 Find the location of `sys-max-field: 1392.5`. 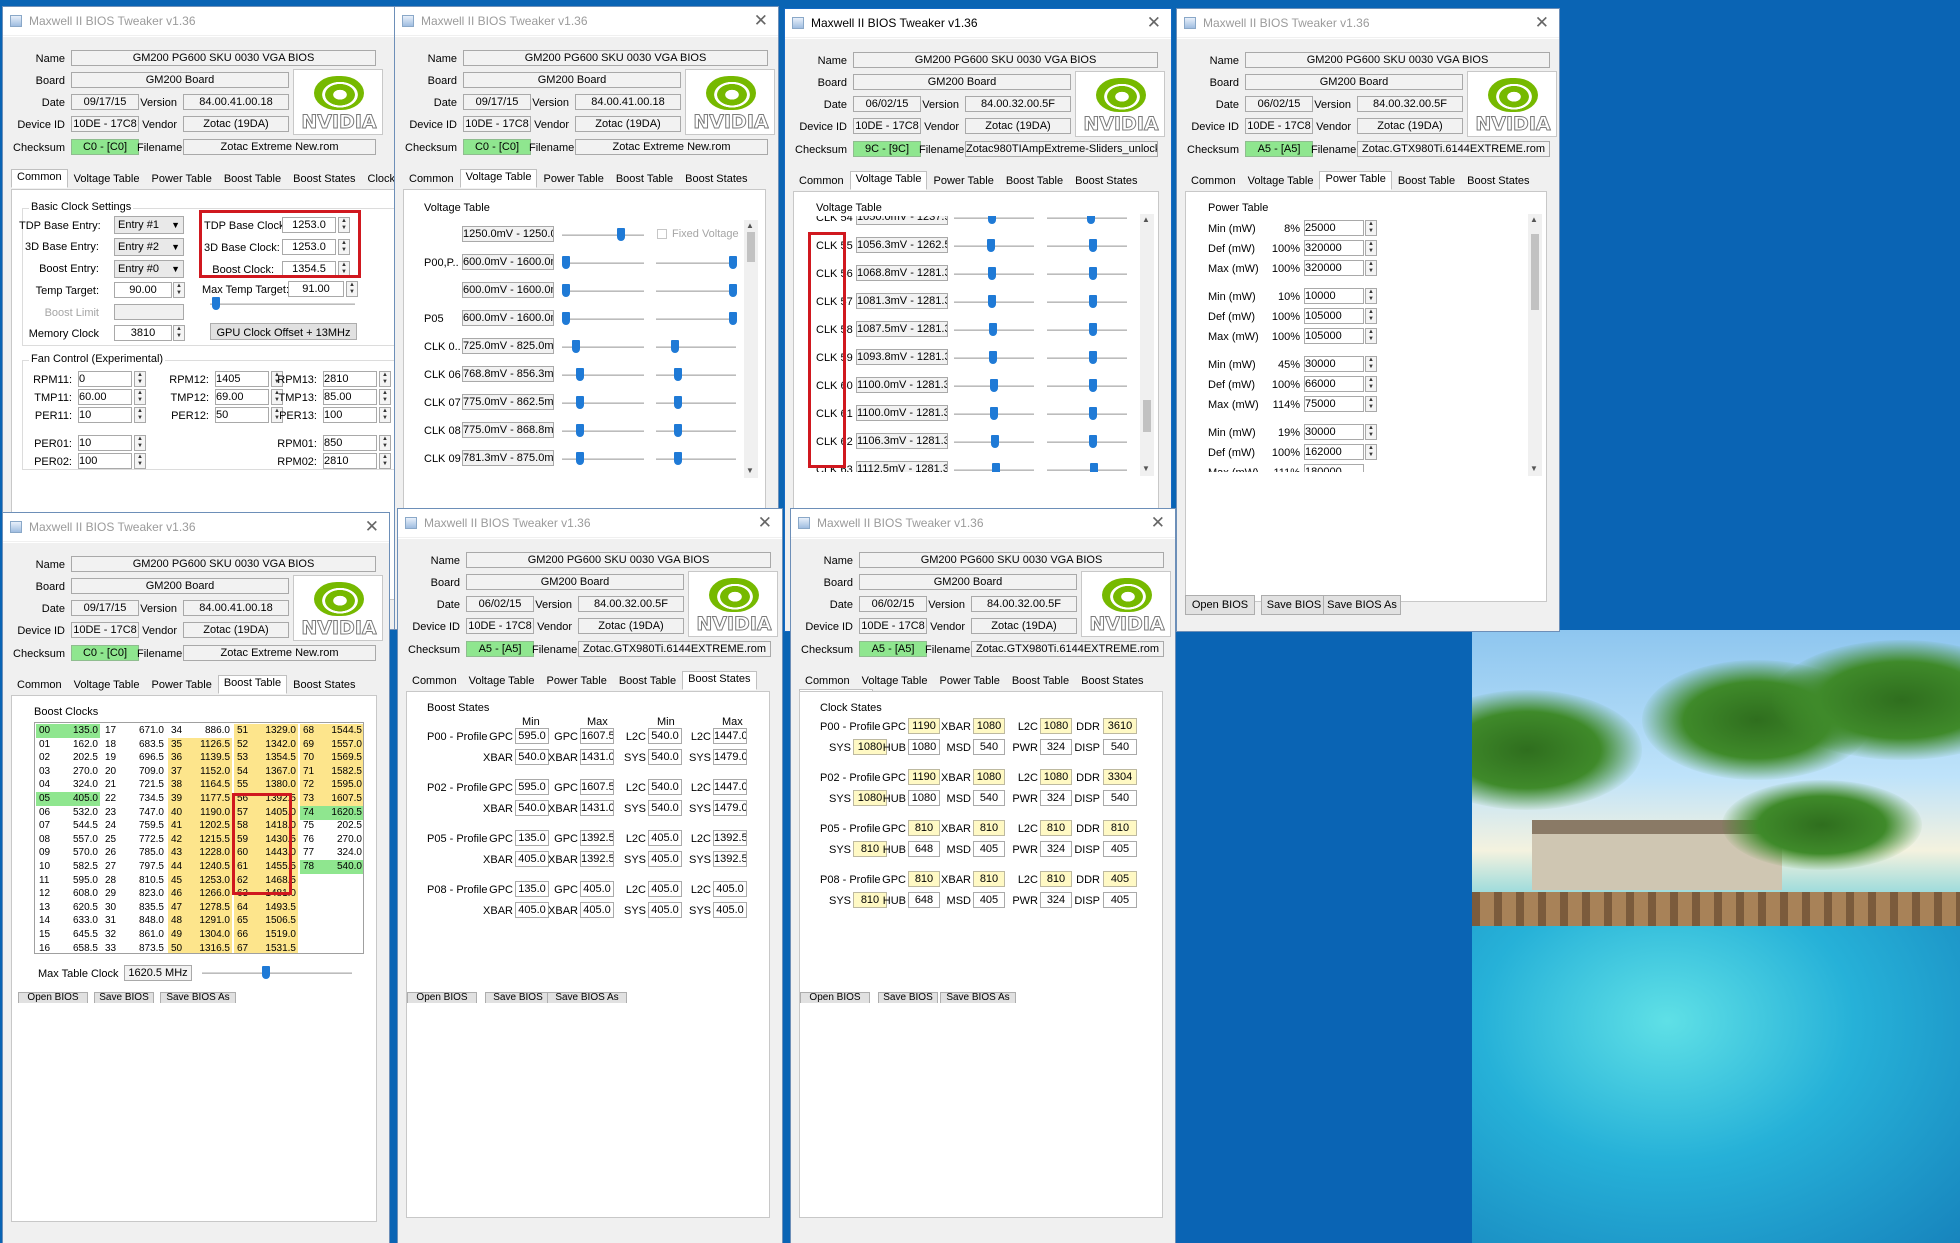

sys-max-field: 1392.5 is located at coordinates (730, 859).